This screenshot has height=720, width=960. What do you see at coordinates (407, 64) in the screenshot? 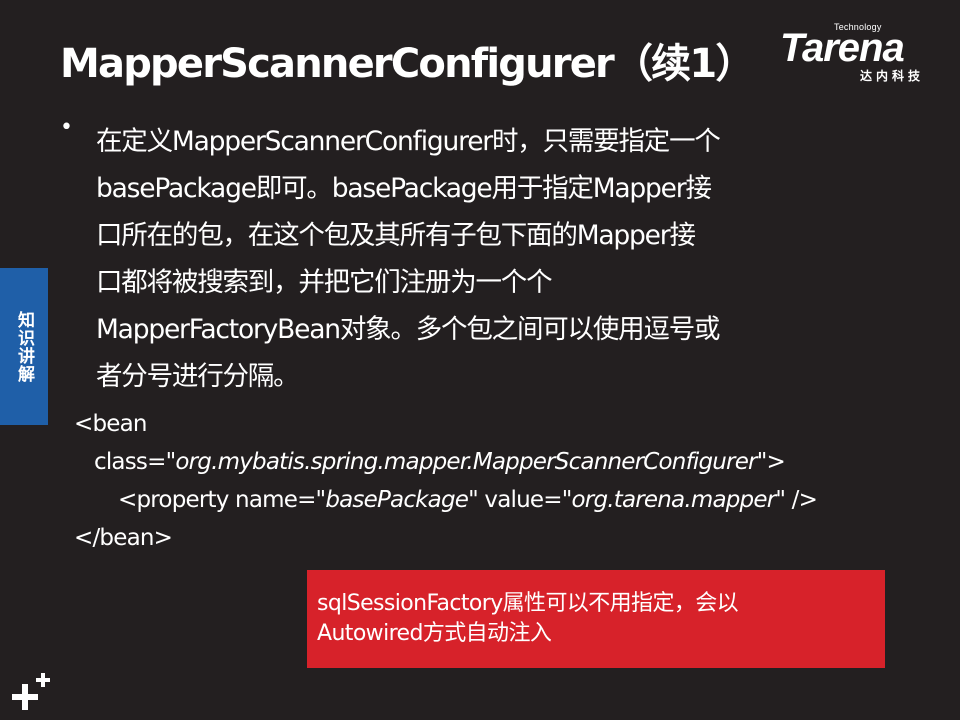
I see `slide-title: MapperScannerConfigurer（续1）` at bounding box center [407, 64].